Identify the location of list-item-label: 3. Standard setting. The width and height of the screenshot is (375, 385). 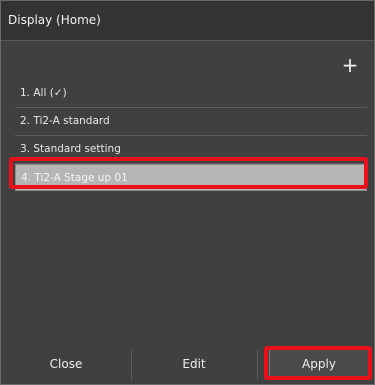
(70, 149).